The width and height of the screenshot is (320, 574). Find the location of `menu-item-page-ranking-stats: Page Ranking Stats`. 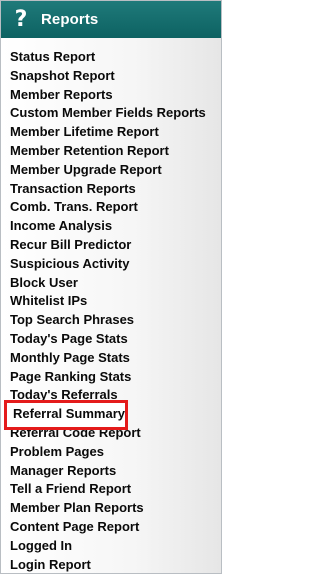

menu-item-page-ranking-stats: Page Ranking Stats is located at coordinates (115, 377).